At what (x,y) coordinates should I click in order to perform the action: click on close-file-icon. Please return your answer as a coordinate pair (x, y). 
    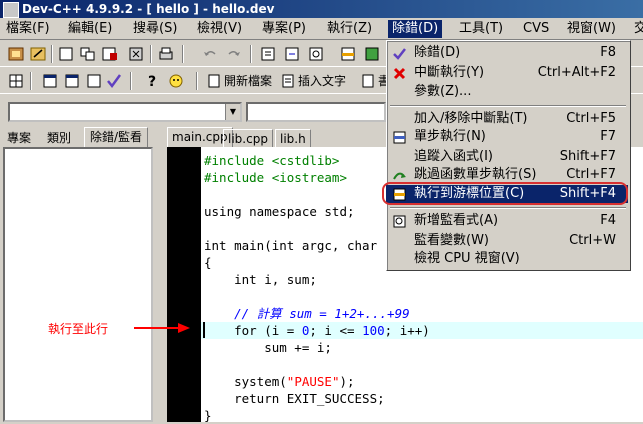
    Looking at the image, I should click on (136, 54).